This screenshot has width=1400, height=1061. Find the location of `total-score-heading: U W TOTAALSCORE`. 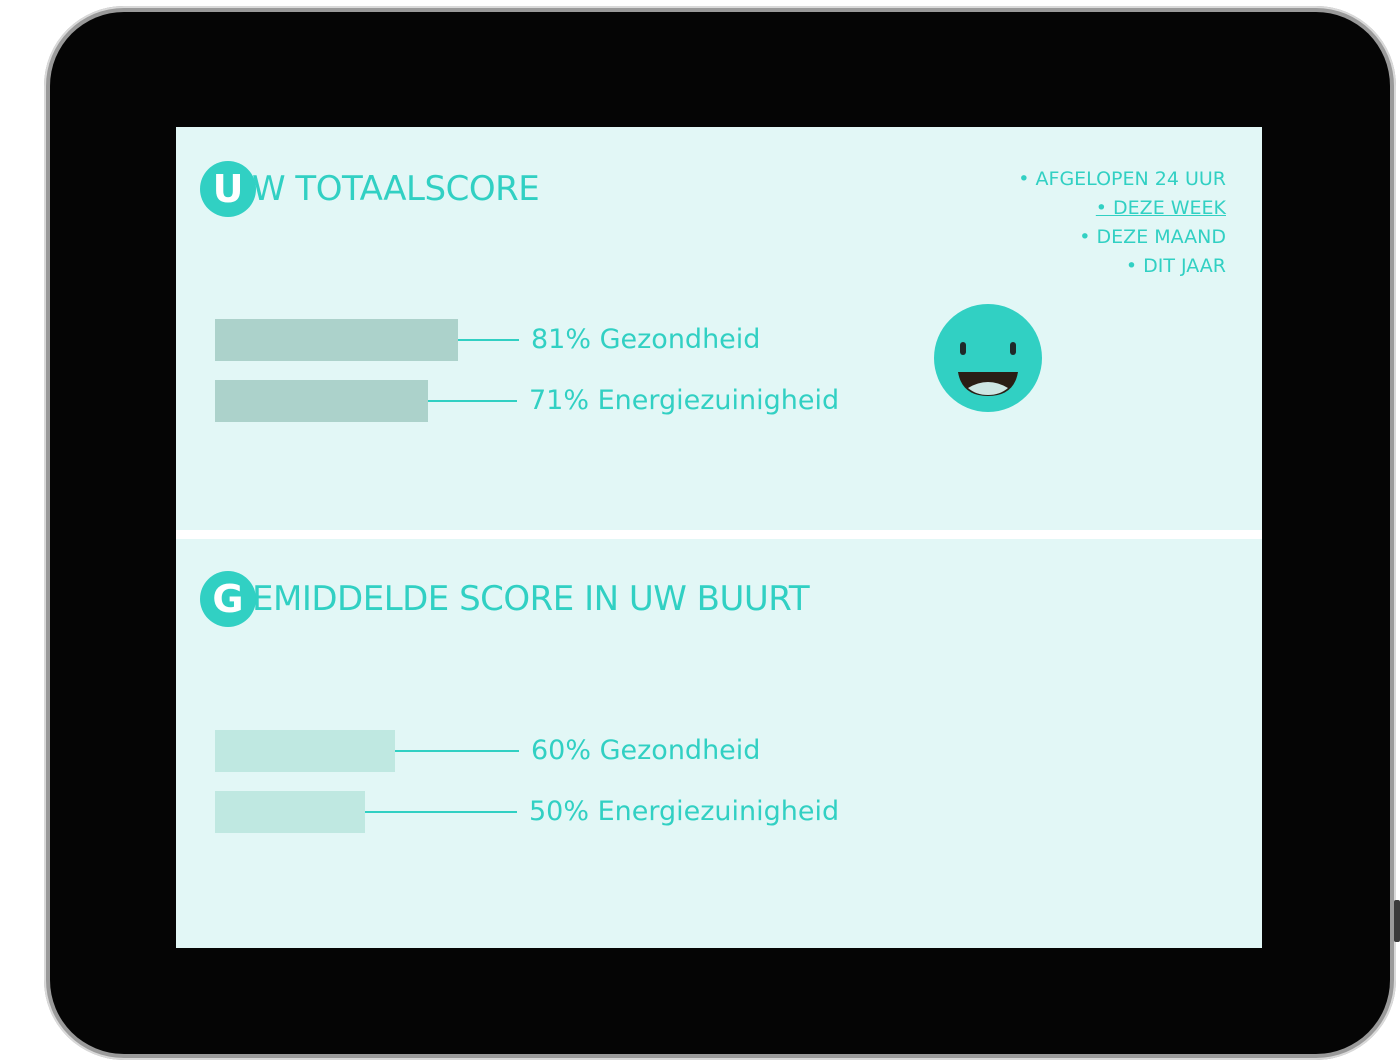

total-score-heading: U W TOTAALSCORE is located at coordinates (370, 189).